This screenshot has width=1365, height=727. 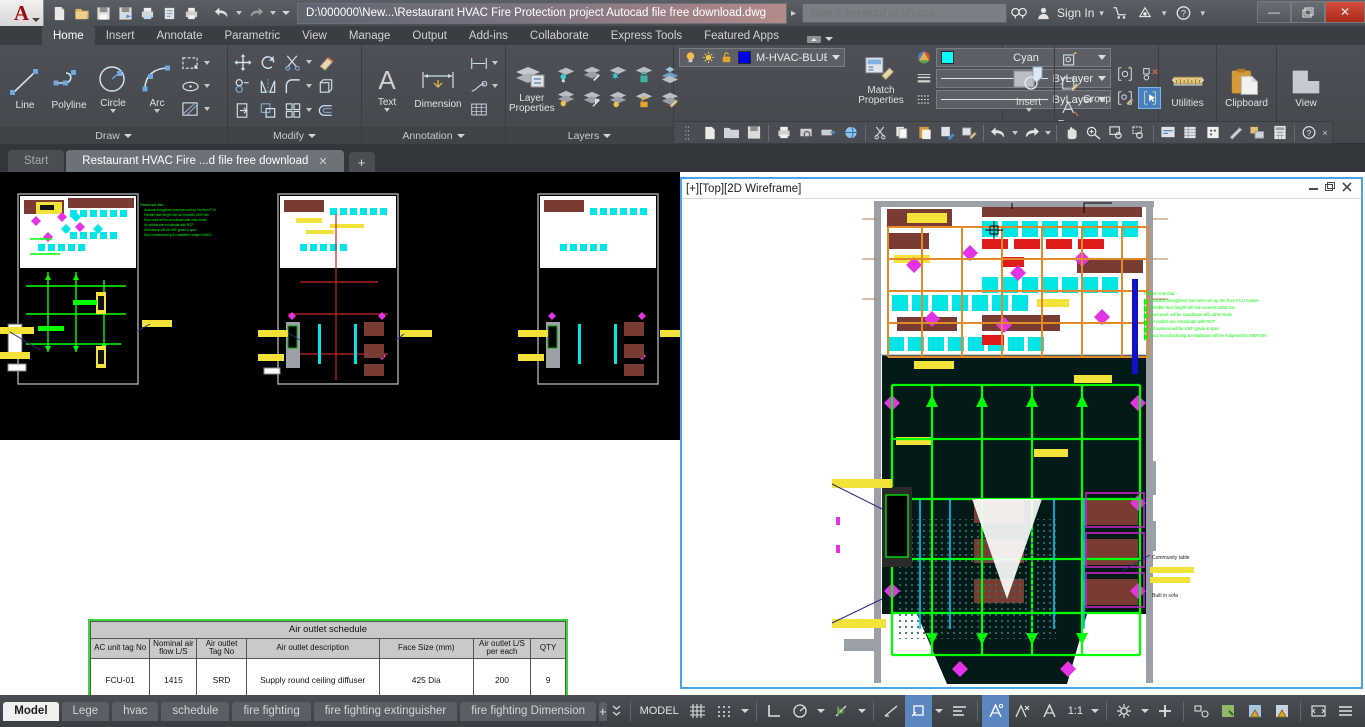 I want to click on trim-icon, so click(x=292, y=62).